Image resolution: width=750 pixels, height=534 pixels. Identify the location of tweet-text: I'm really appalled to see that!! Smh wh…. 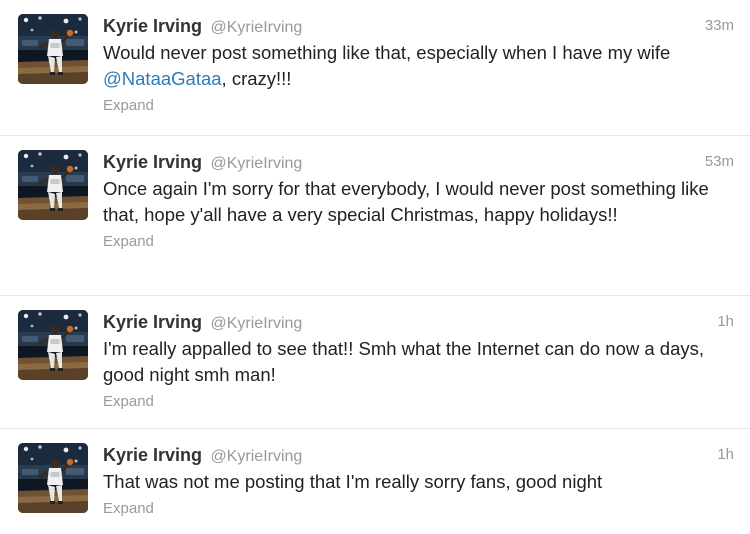
(404, 361).